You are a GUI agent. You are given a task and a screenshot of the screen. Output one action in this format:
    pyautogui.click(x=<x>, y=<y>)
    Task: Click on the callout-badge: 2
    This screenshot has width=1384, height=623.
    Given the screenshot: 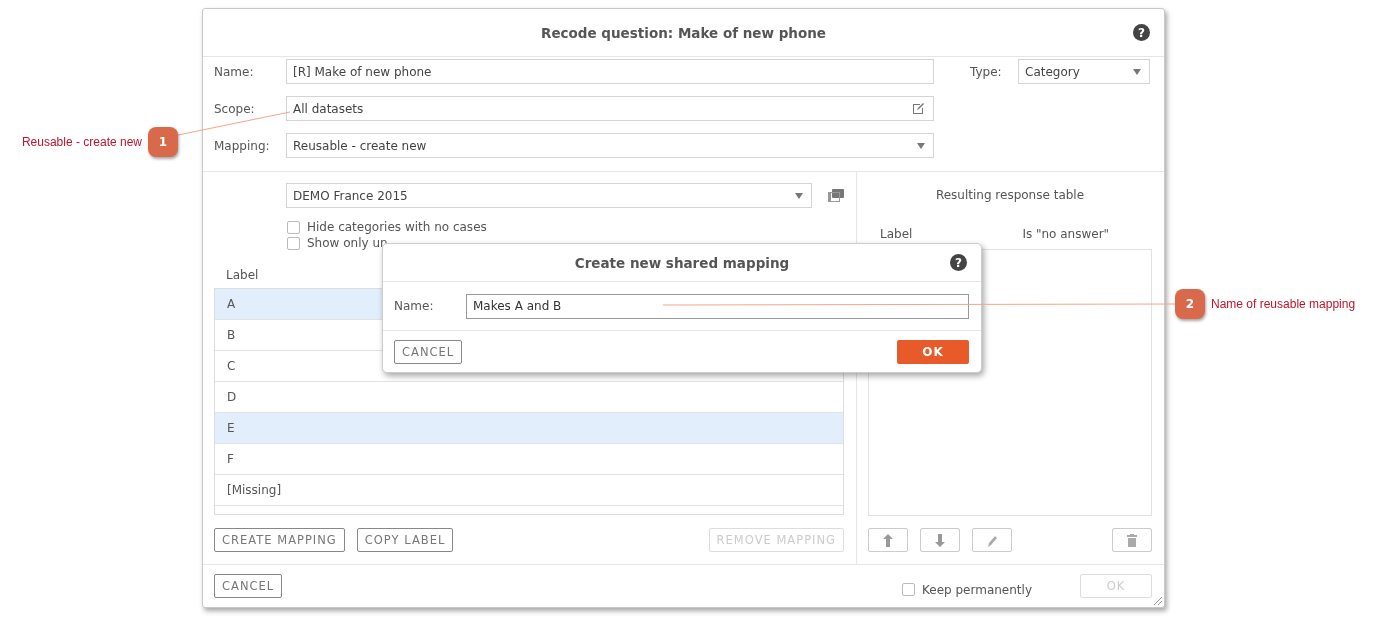 What is the action you would take?
    pyautogui.click(x=1190, y=304)
    